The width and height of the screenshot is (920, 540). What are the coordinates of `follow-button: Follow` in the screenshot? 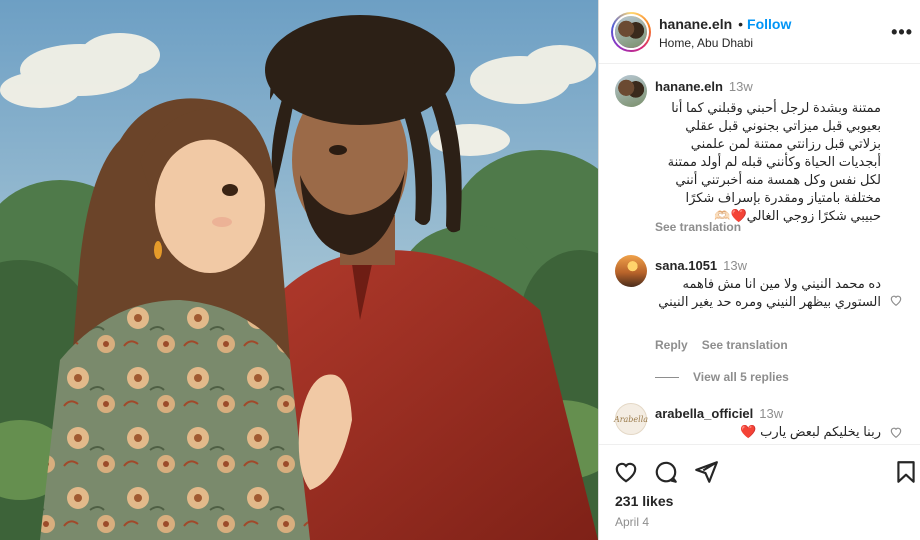 It's located at (769, 24).